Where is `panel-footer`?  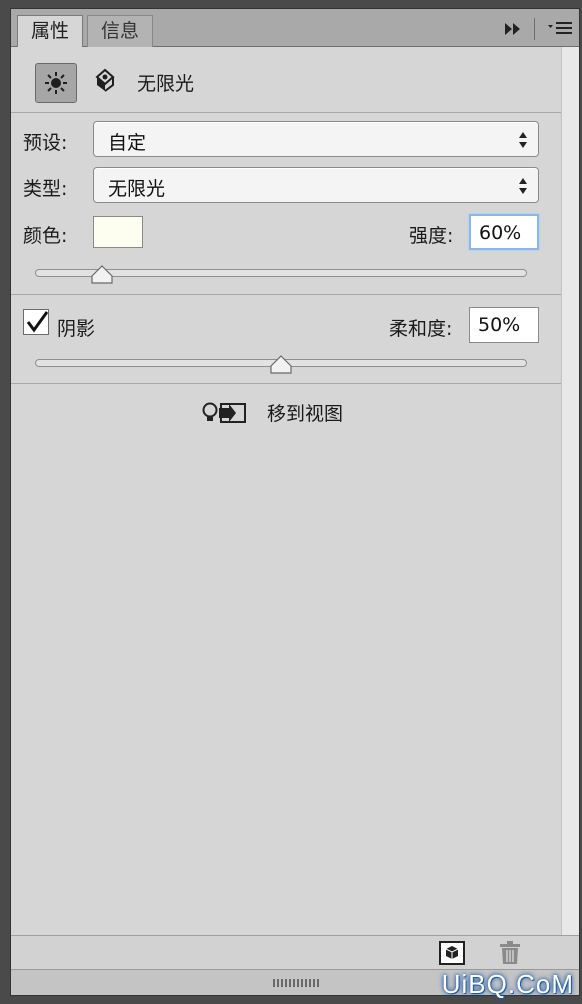 panel-footer is located at coordinates (295, 952).